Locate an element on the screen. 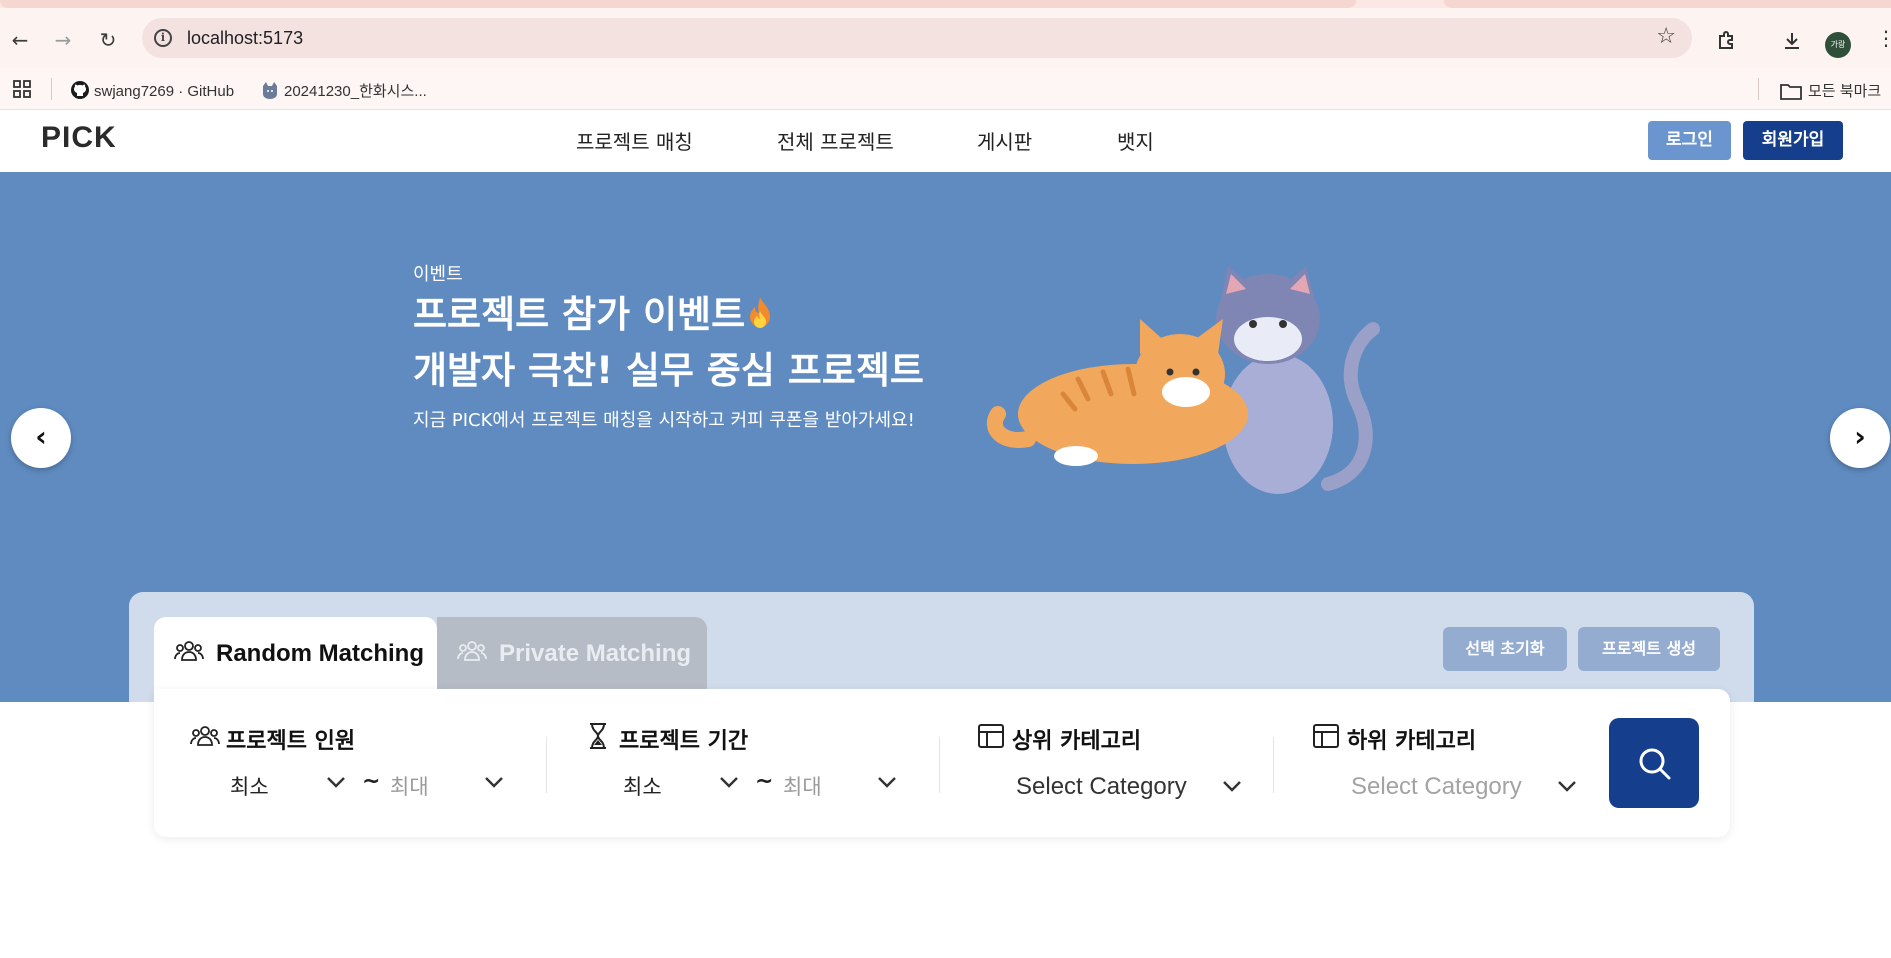 Image resolution: width=1891 pixels, height=958 pixels. all-bookmarks: 모든 북마크 is located at coordinates (1830, 90).